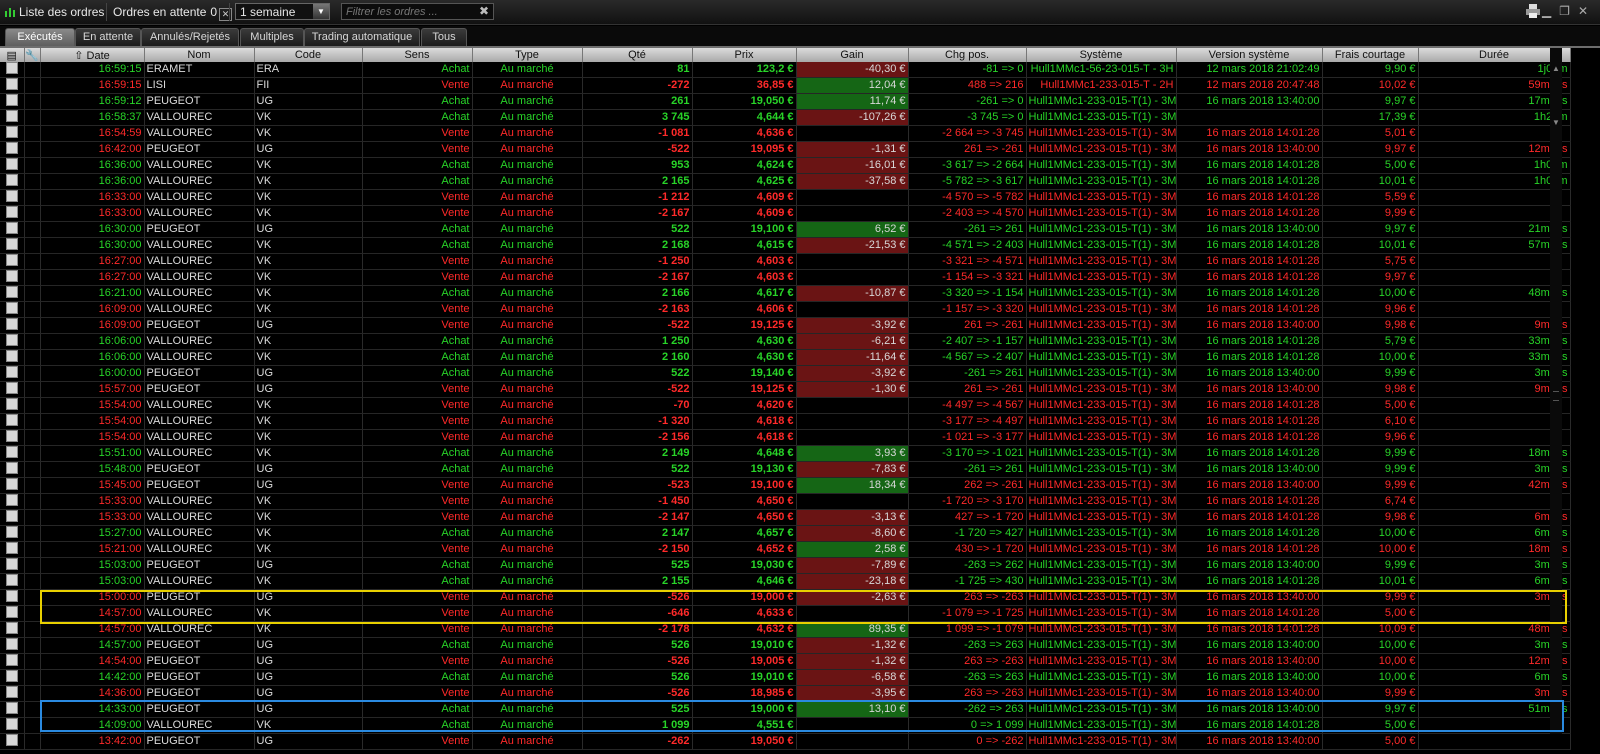 Image resolution: width=1600 pixels, height=754 pixels. I want to click on vertical-scrollbar: ▲ ▼, so click(1556, 391).